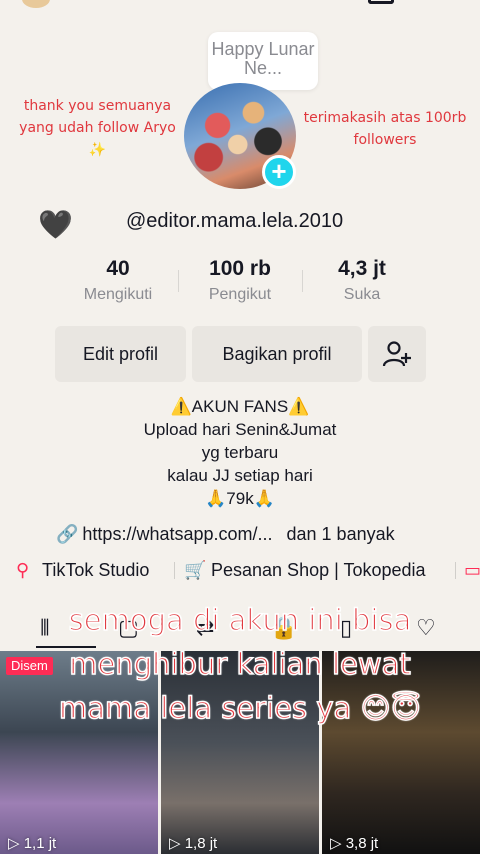 The height and width of the screenshot is (854, 480). Describe the element at coordinates (240, 294) in the screenshot. I see `stat-label: Pengikut` at that location.